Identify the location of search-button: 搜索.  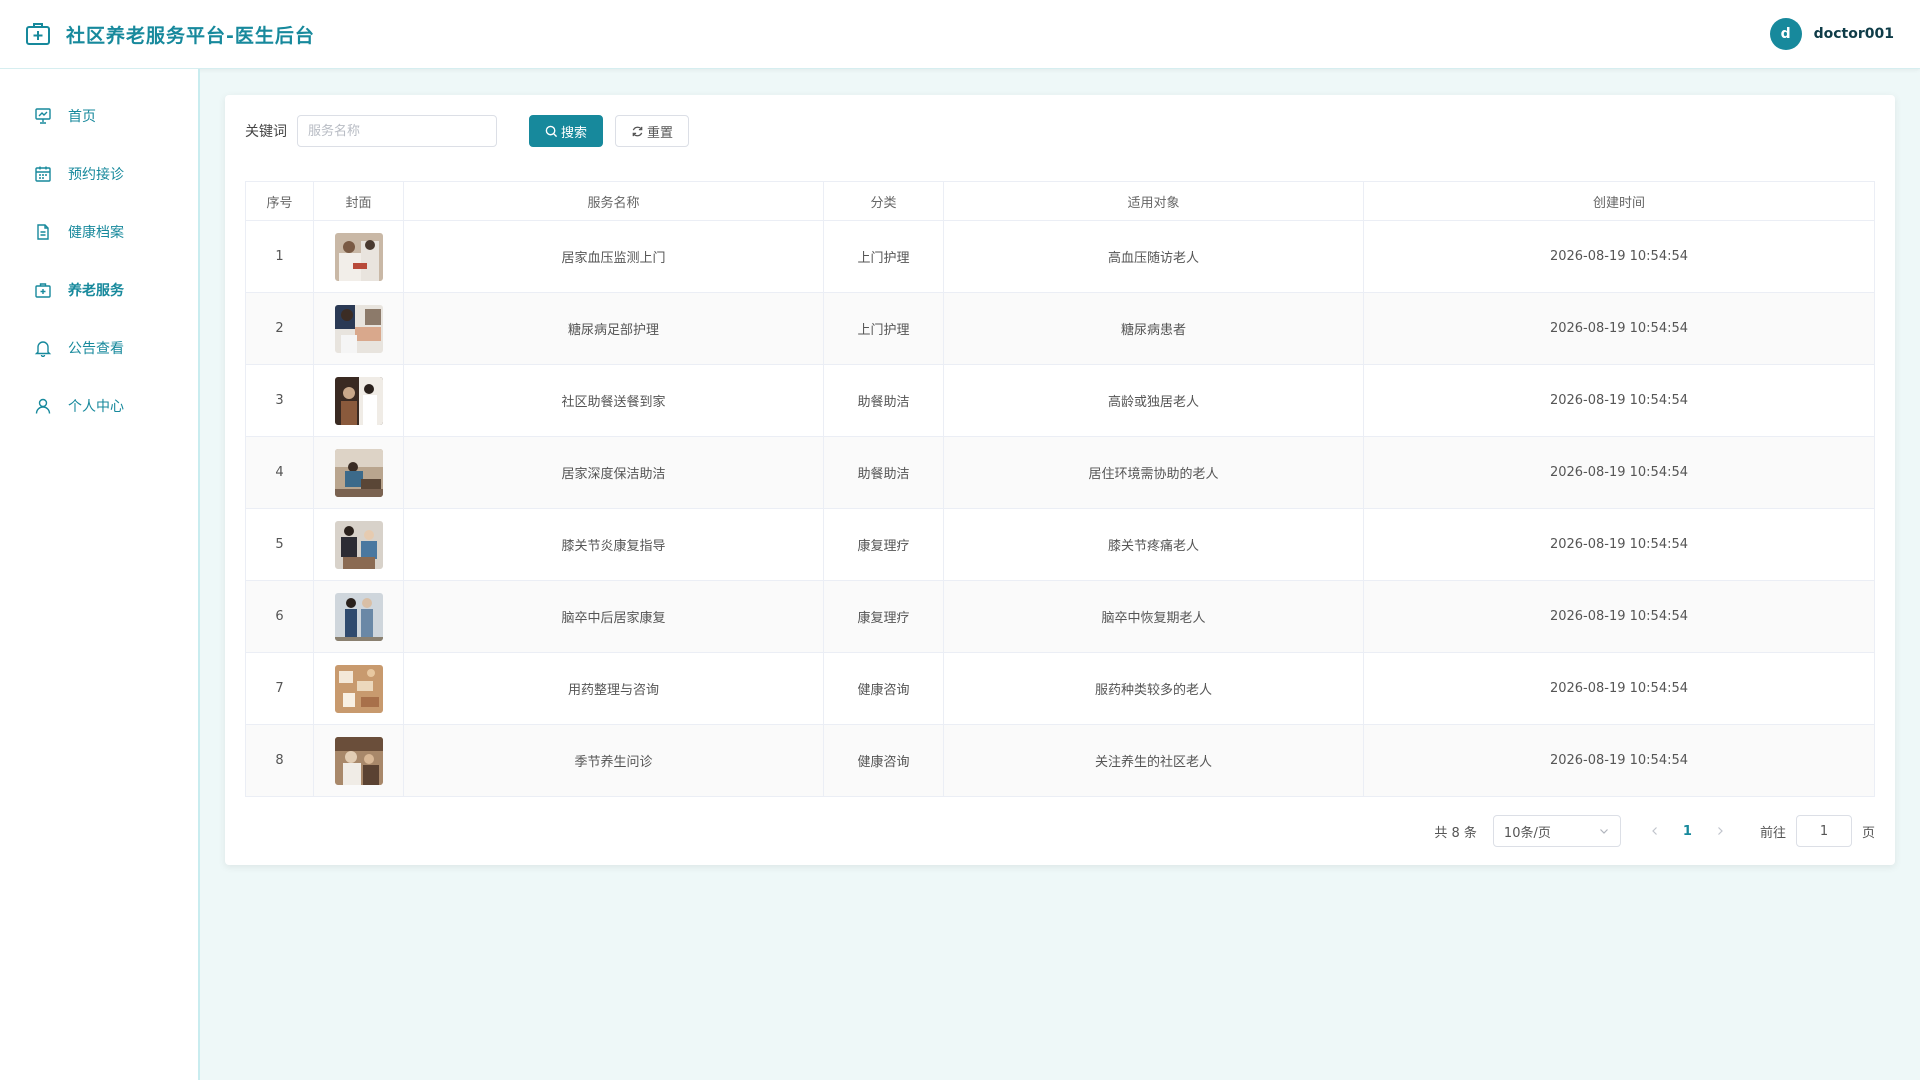
(566, 131).